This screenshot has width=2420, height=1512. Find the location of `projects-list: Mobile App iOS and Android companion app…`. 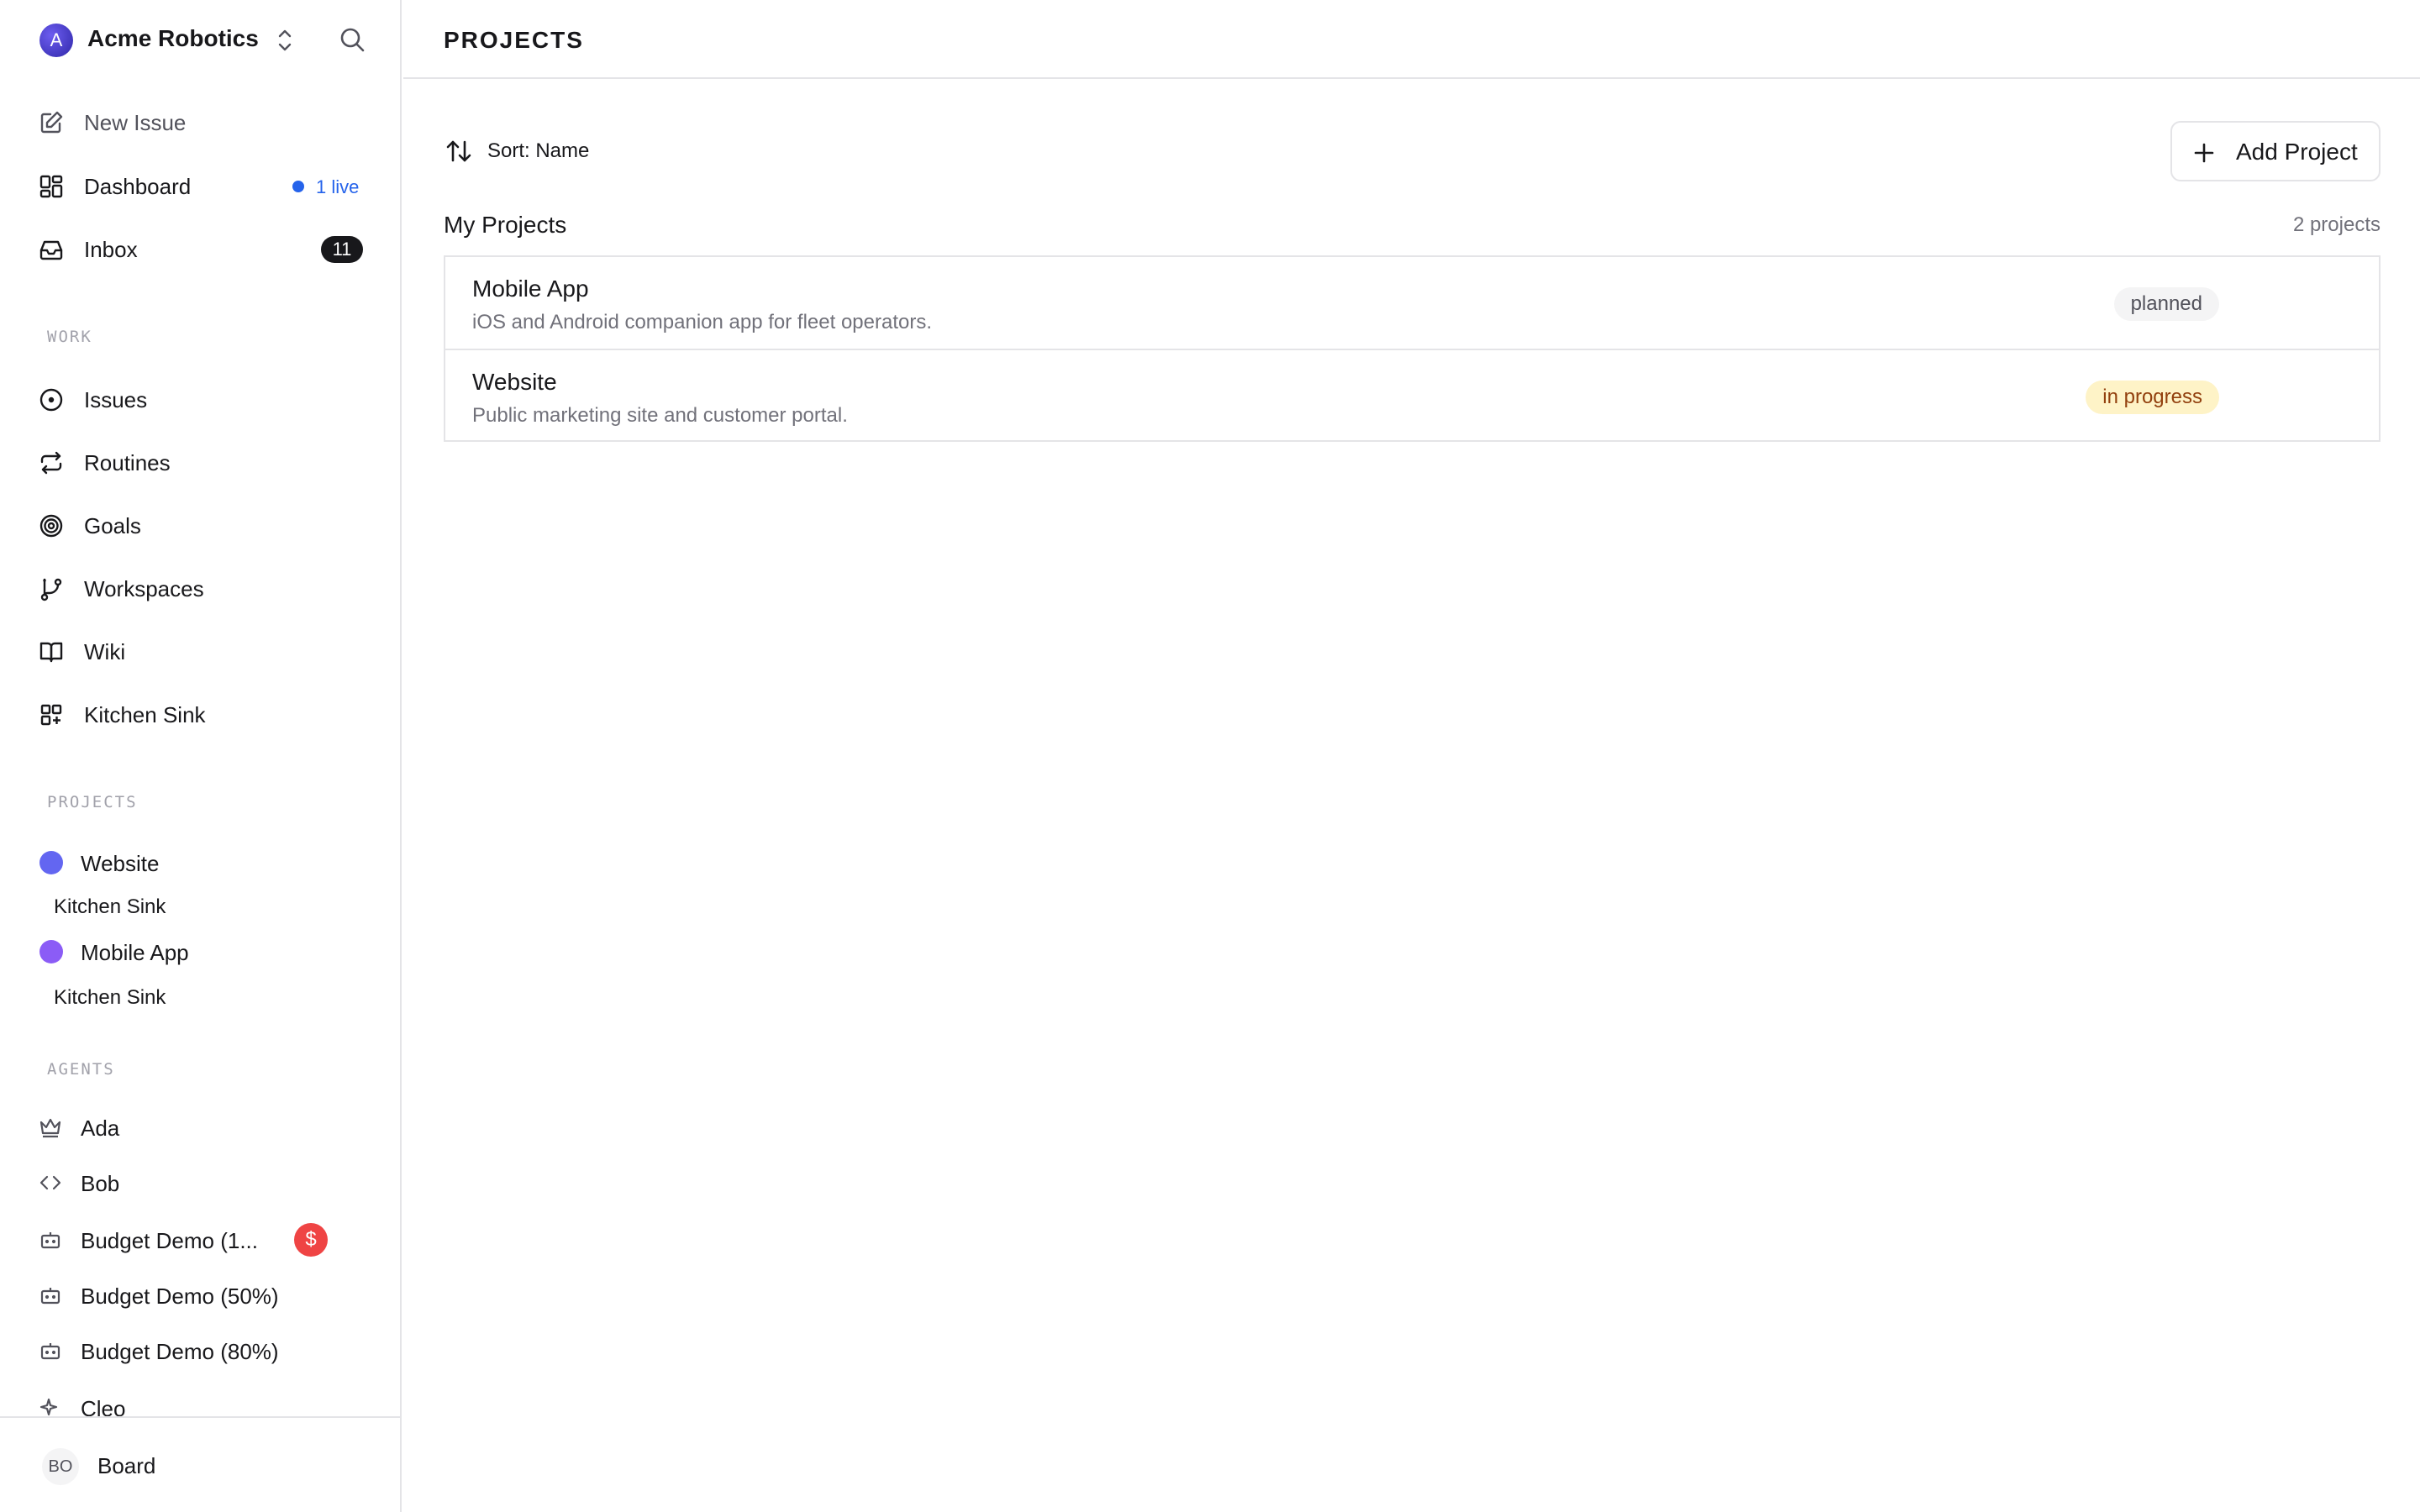

projects-list: Mobile App iOS and Android companion app… is located at coordinates (1412, 348).